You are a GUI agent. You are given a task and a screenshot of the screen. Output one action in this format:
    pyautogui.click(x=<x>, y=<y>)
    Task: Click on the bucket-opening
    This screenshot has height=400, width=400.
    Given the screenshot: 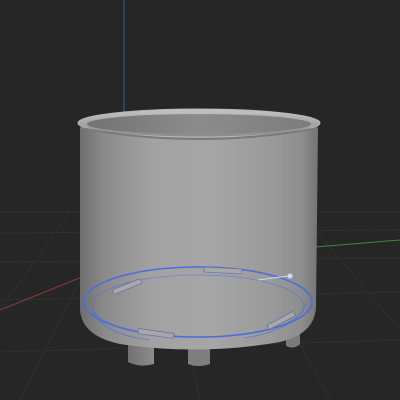 What is the action you would take?
    pyautogui.click(x=199, y=124)
    